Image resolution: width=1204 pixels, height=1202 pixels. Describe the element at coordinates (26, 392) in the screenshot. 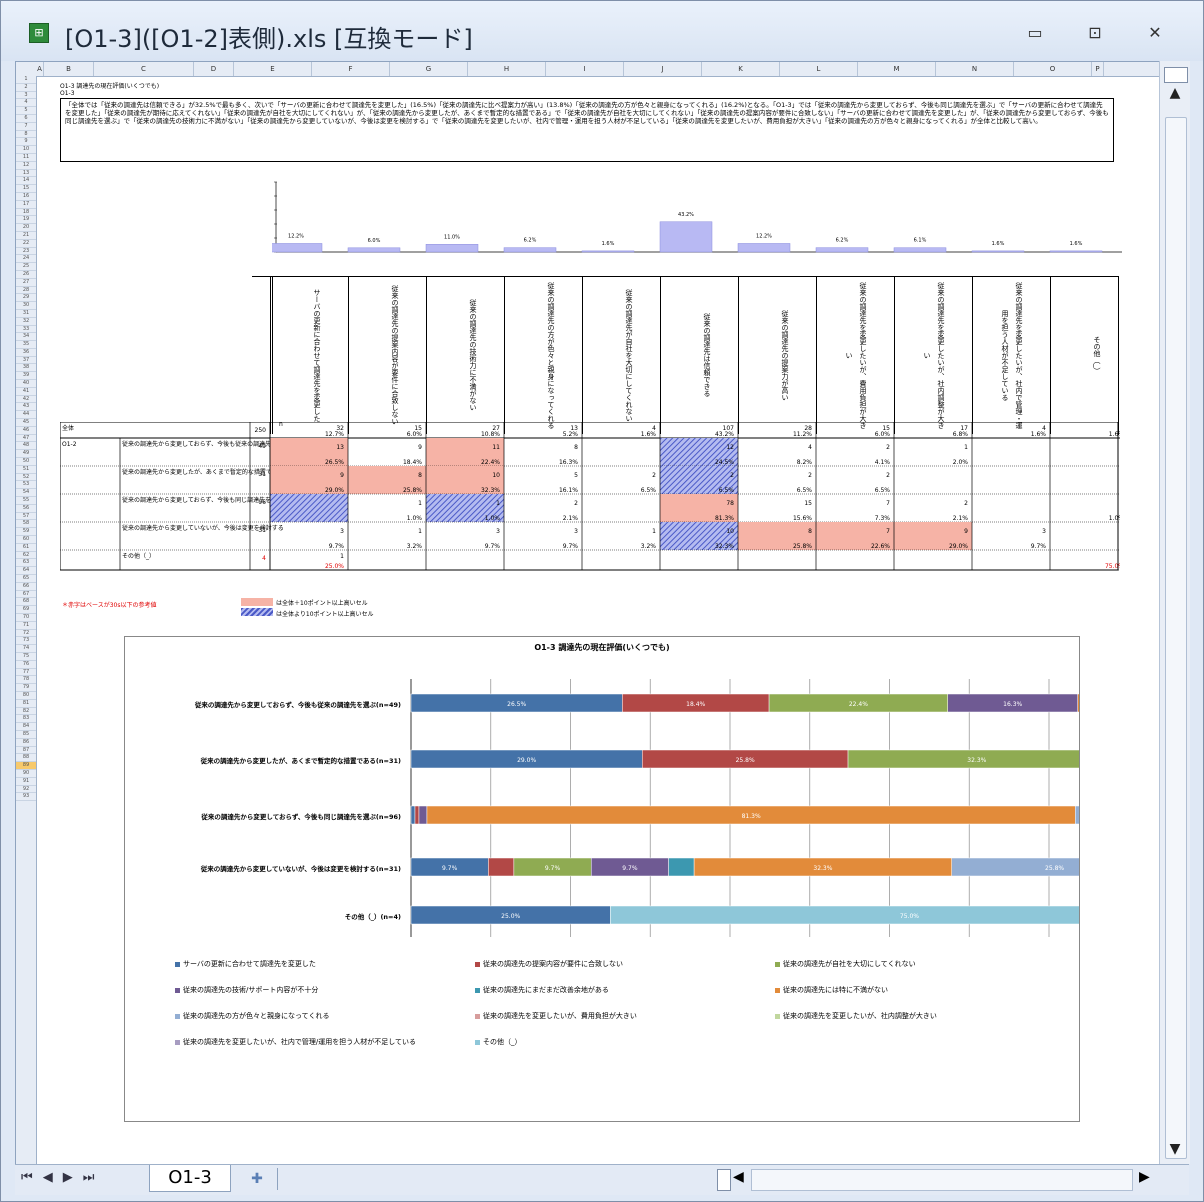

I see `row-header: 41` at that location.